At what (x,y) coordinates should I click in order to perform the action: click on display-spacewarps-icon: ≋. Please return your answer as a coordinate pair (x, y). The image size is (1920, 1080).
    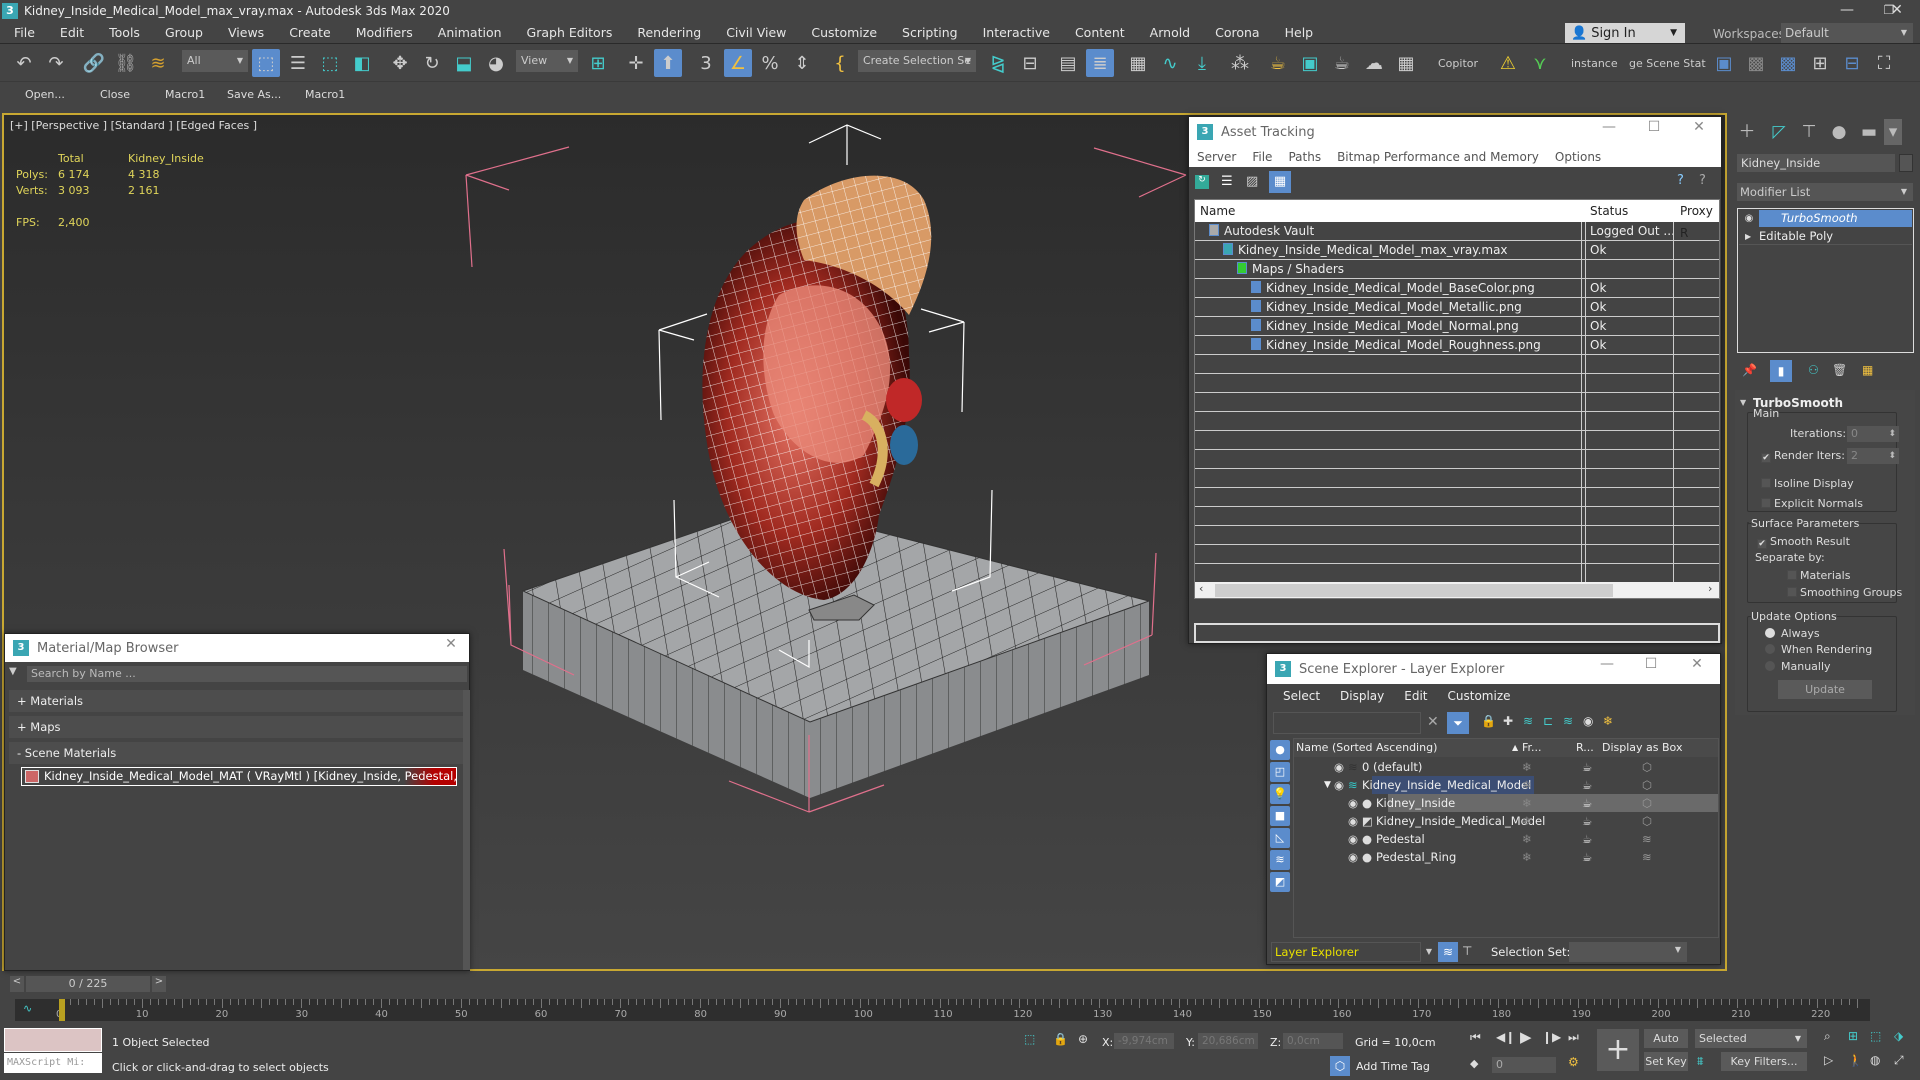
    Looking at the image, I should click on (1280, 860).